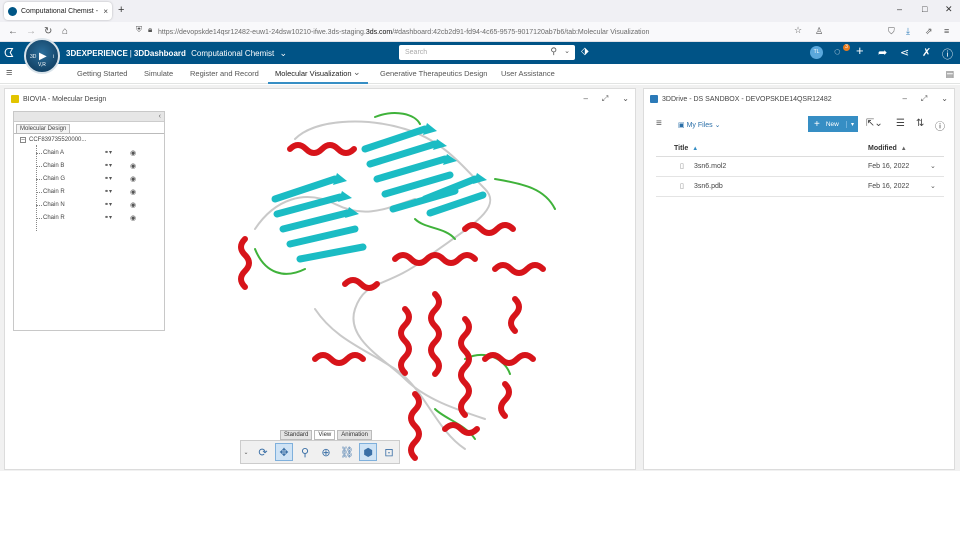  I want to click on tab-user-assistance: User Assistance, so click(528, 73).